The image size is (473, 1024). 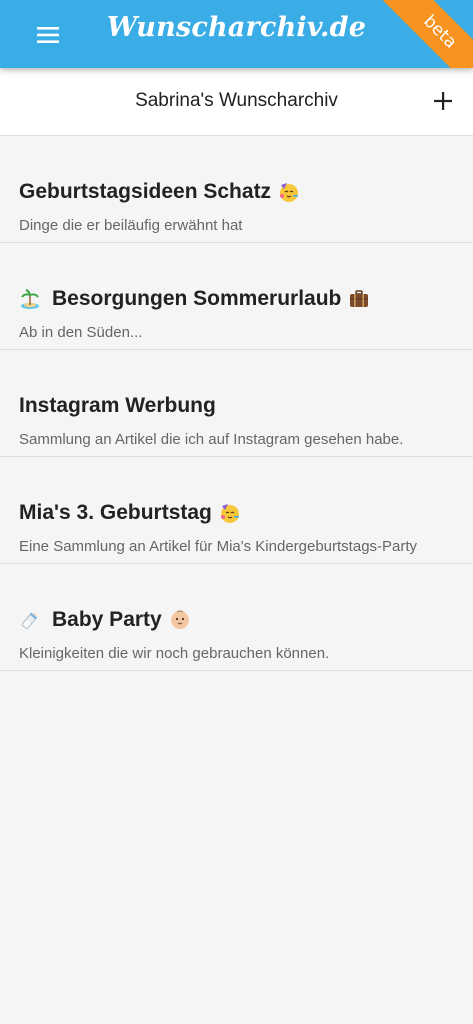 I want to click on list-item-title: Besorgungen Sommerurlaub, so click(x=194, y=299).